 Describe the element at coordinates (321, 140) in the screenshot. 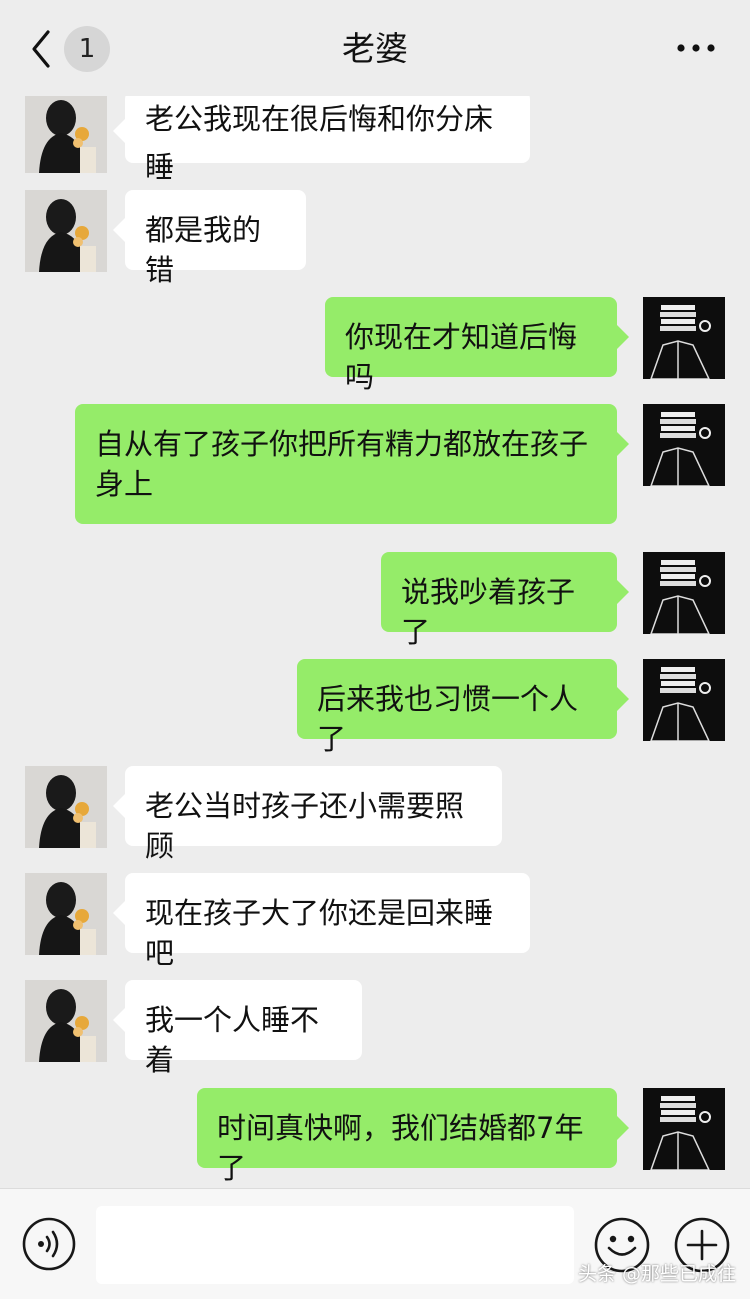

I see `message-bubble: 老公我现在很后悔和你分床睡` at that location.